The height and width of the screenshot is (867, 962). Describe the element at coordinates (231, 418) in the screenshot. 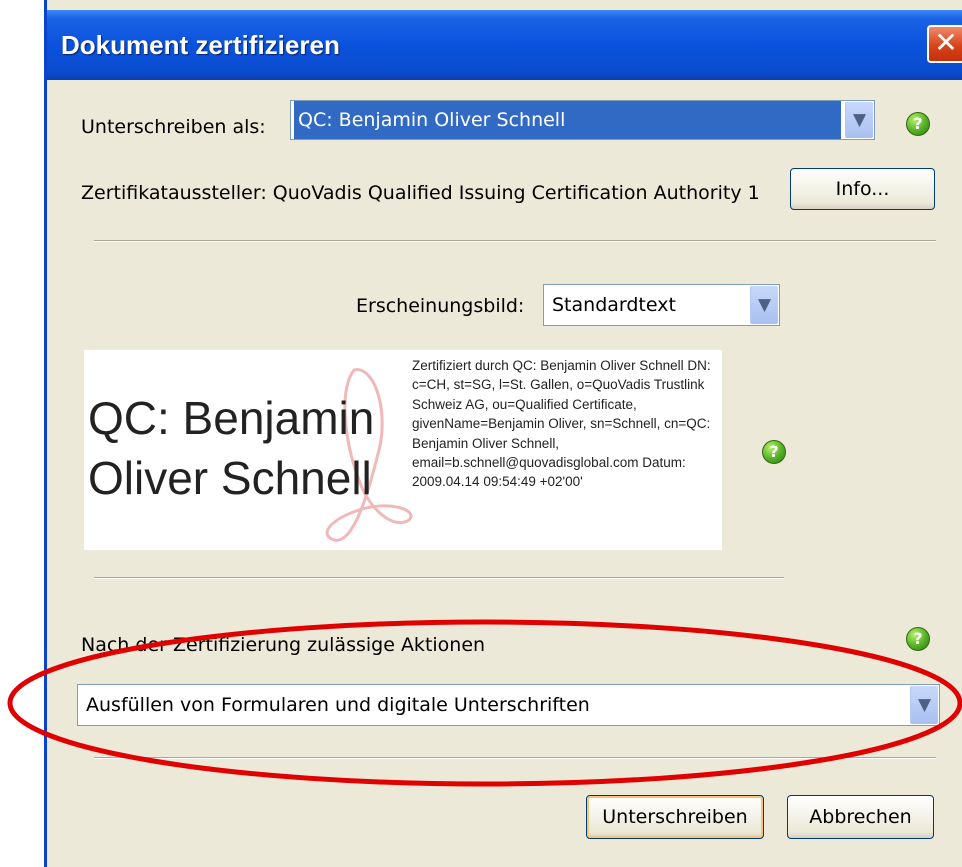

I see `signature-name-line1: QC: Benjamin` at that location.